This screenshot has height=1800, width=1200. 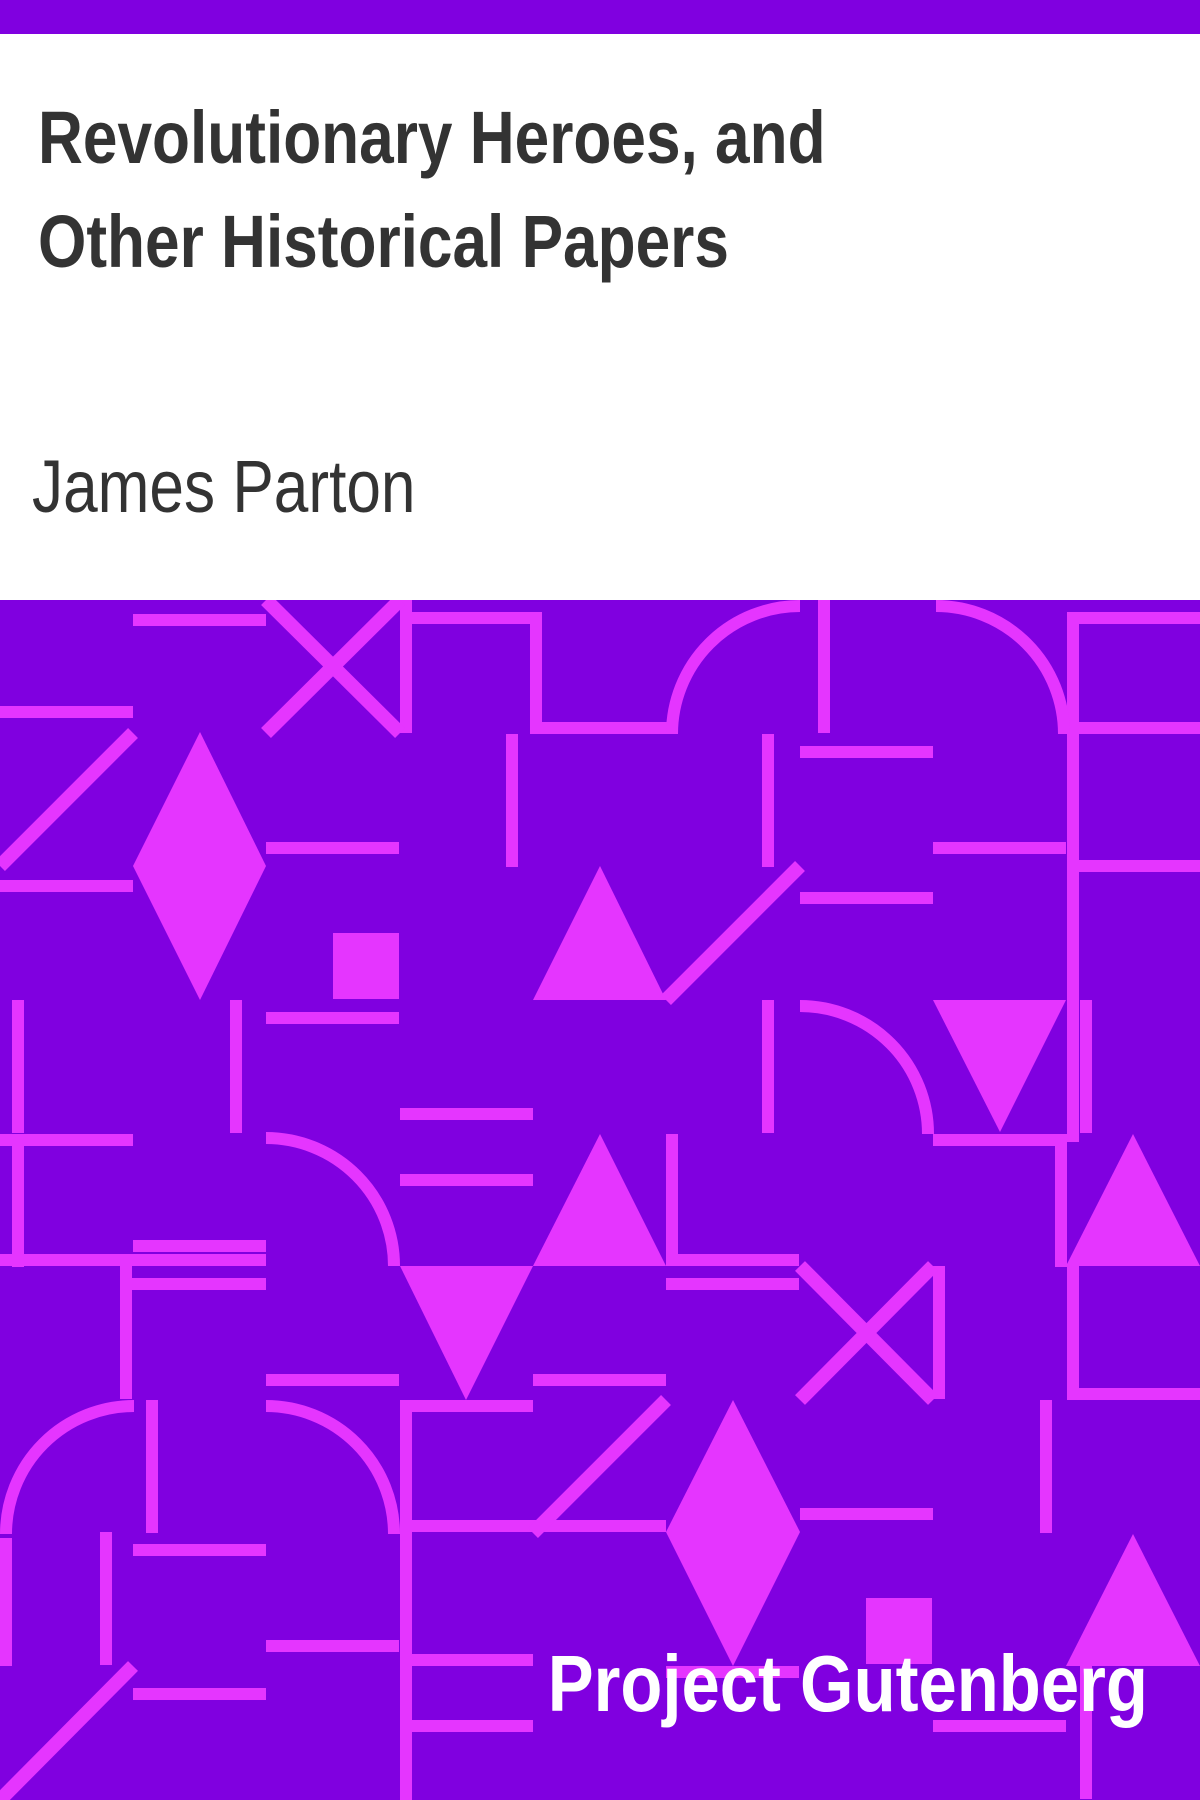 What do you see at coordinates (847, 1683) in the screenshot?
I see `publisher-name: Project Gutenberg` at bounding box center [847, 1683].